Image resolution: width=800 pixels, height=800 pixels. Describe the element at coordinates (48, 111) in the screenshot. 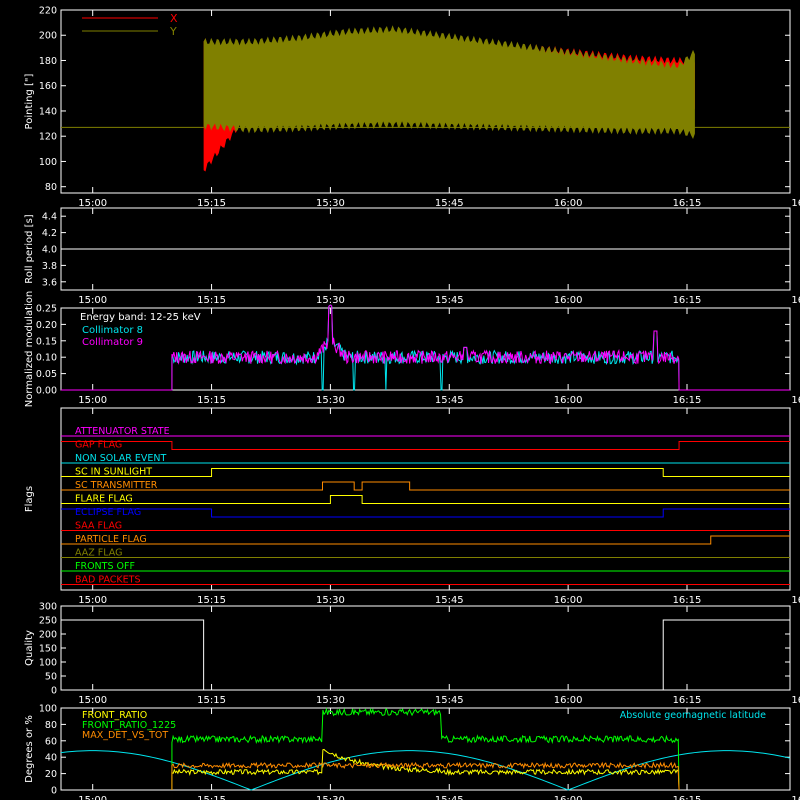

I see `y-tick-label: 140` at that location.